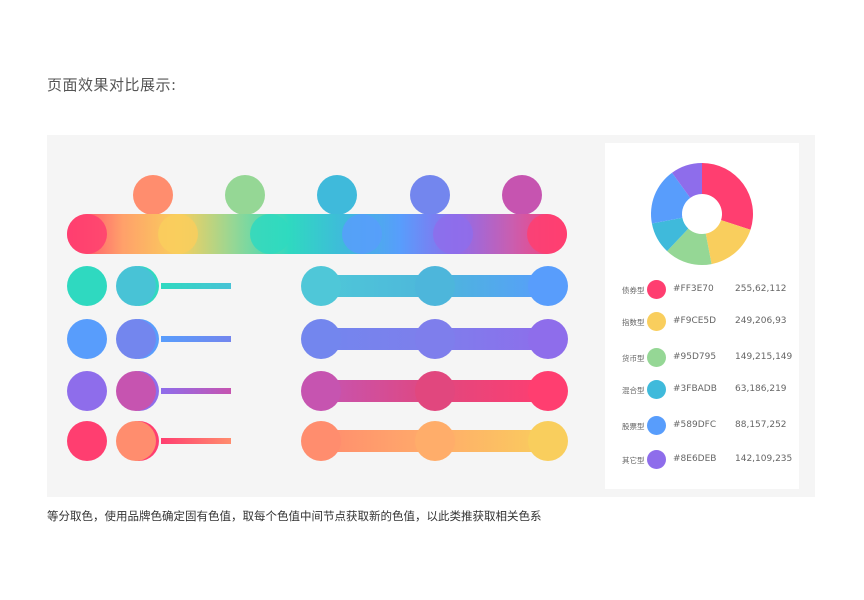 The width and height of the screenshot is (864, 600). Describe the element at coordinates (761, 425) in the screenshot. I see `legend-rgb: 88,157,252` at that location.